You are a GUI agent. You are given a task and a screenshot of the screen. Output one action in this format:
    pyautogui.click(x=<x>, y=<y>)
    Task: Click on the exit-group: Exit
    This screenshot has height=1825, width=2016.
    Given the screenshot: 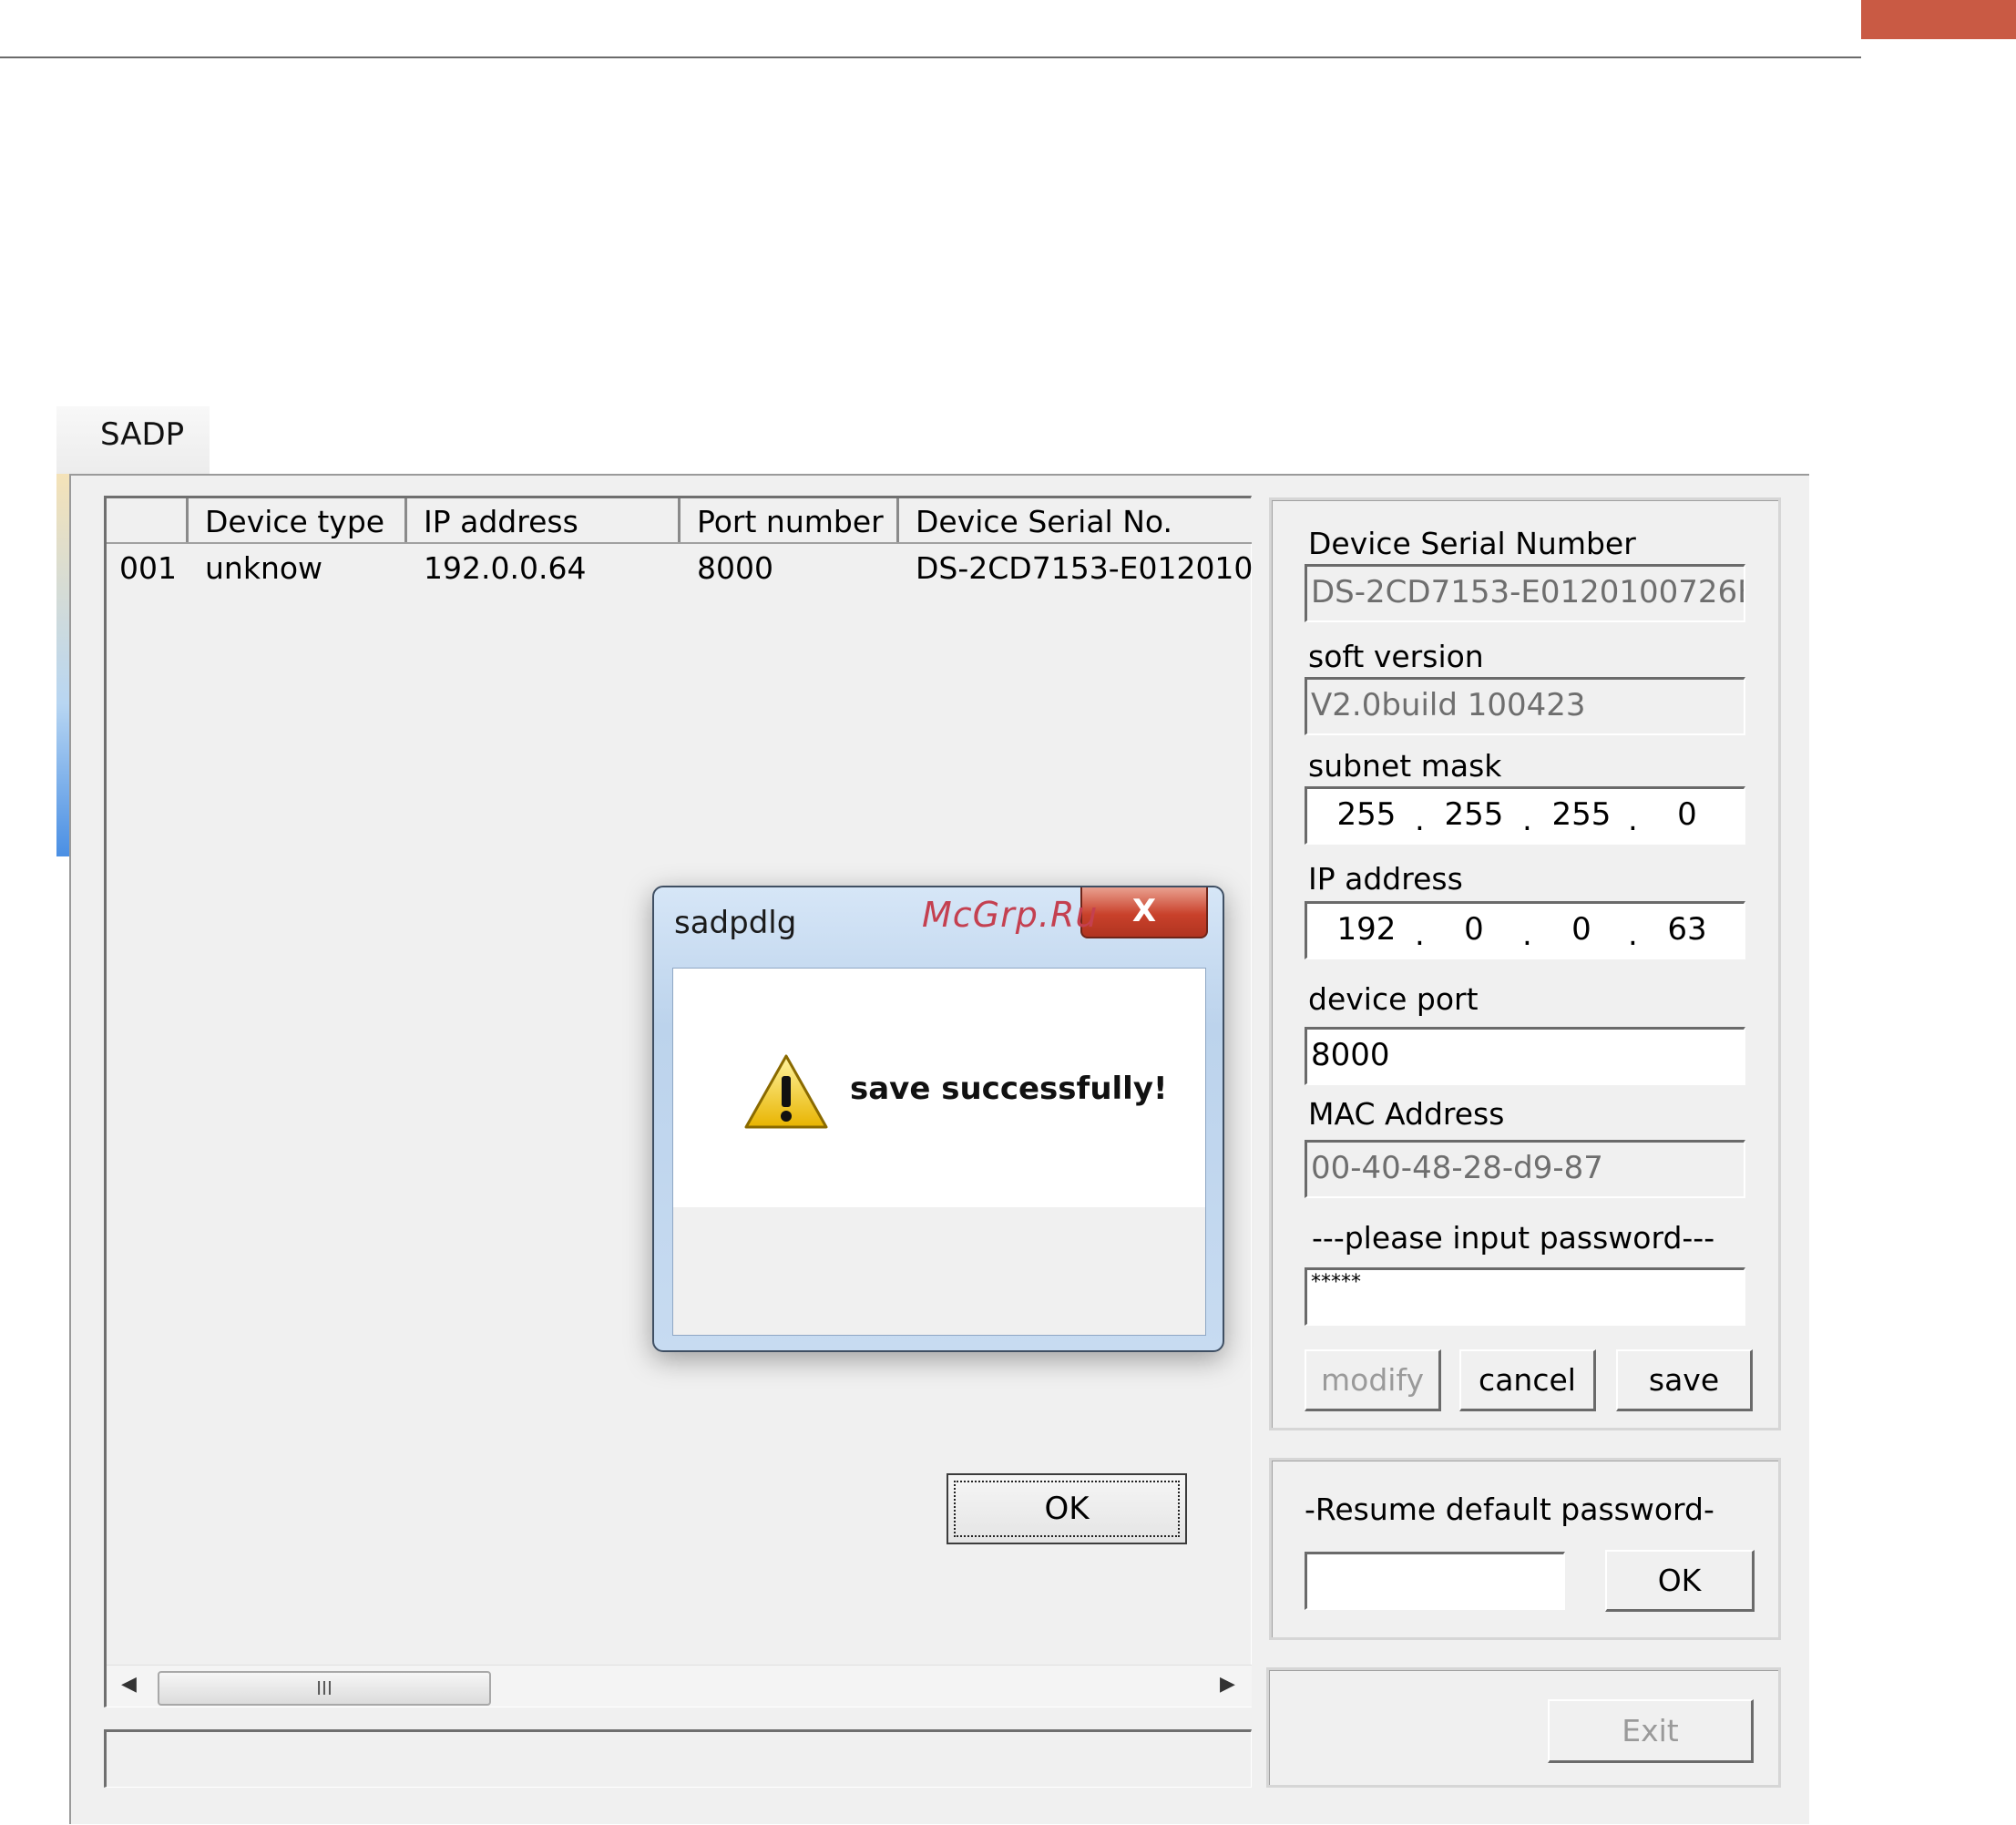 What is the action you would take?
    pyautogui.click(x=1523, y=1727)
    